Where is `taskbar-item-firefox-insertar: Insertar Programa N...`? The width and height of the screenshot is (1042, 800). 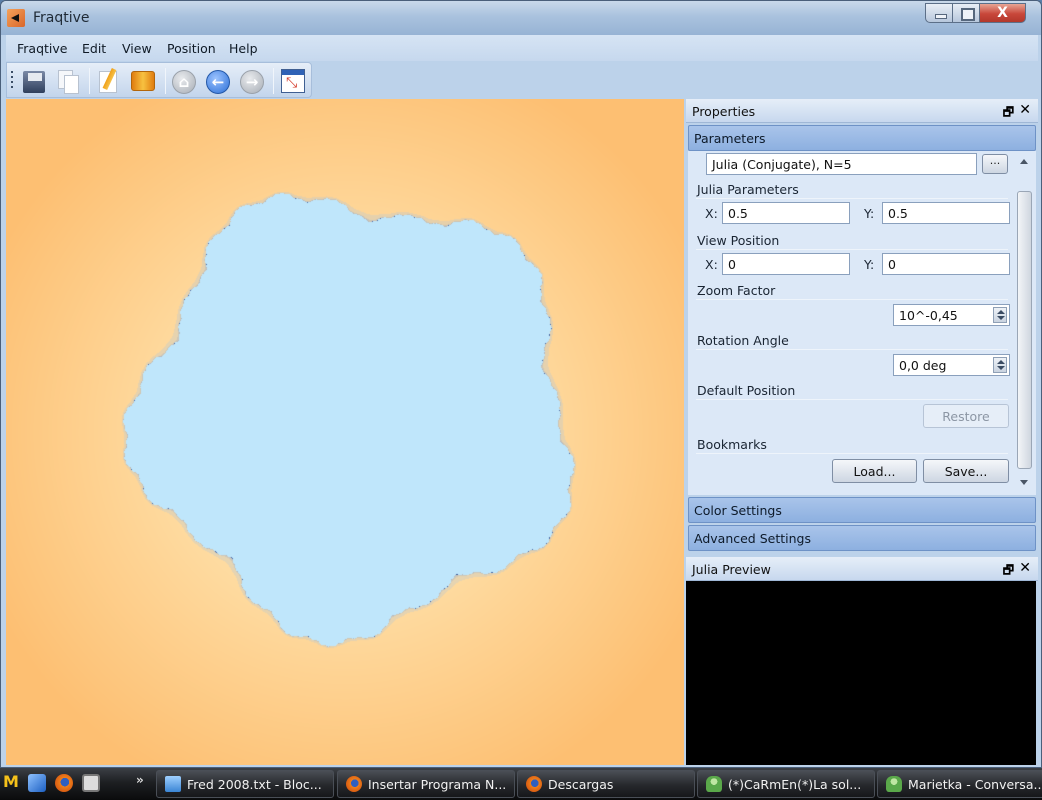 taskbar-item-firefox-insertar: Insertar Programa N... is located at coordinates (426, 784).